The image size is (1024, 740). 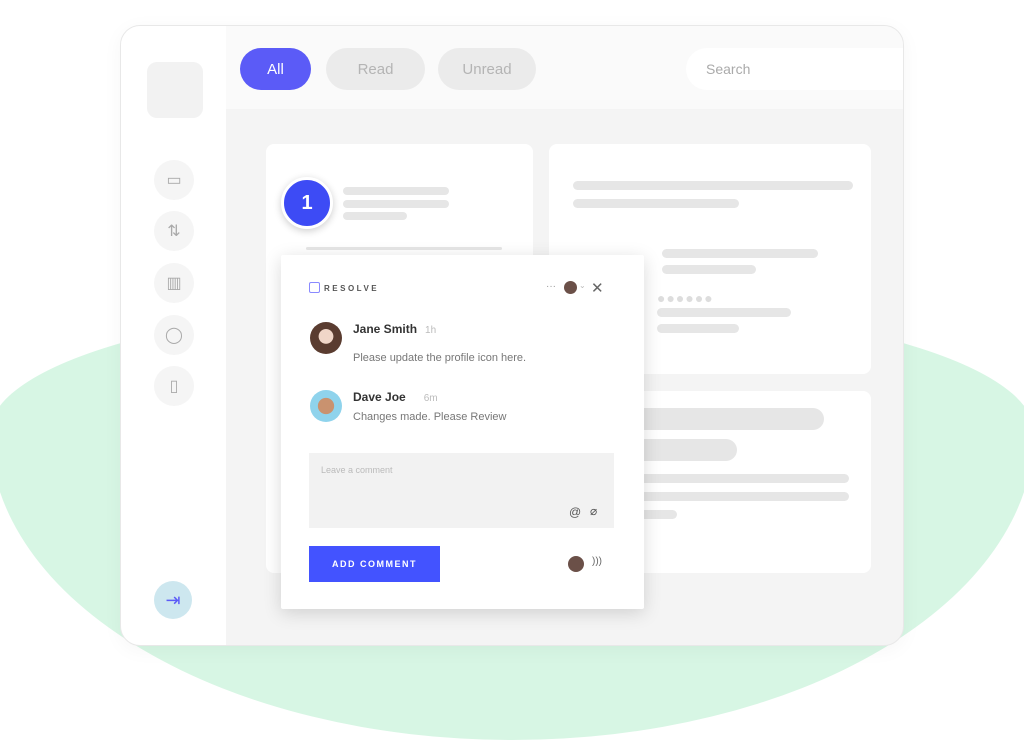 What do you see at coordinates (174, 231) in the screenshot?
I see `transfer-icon: ⇅` at bounding box center [174, 231].